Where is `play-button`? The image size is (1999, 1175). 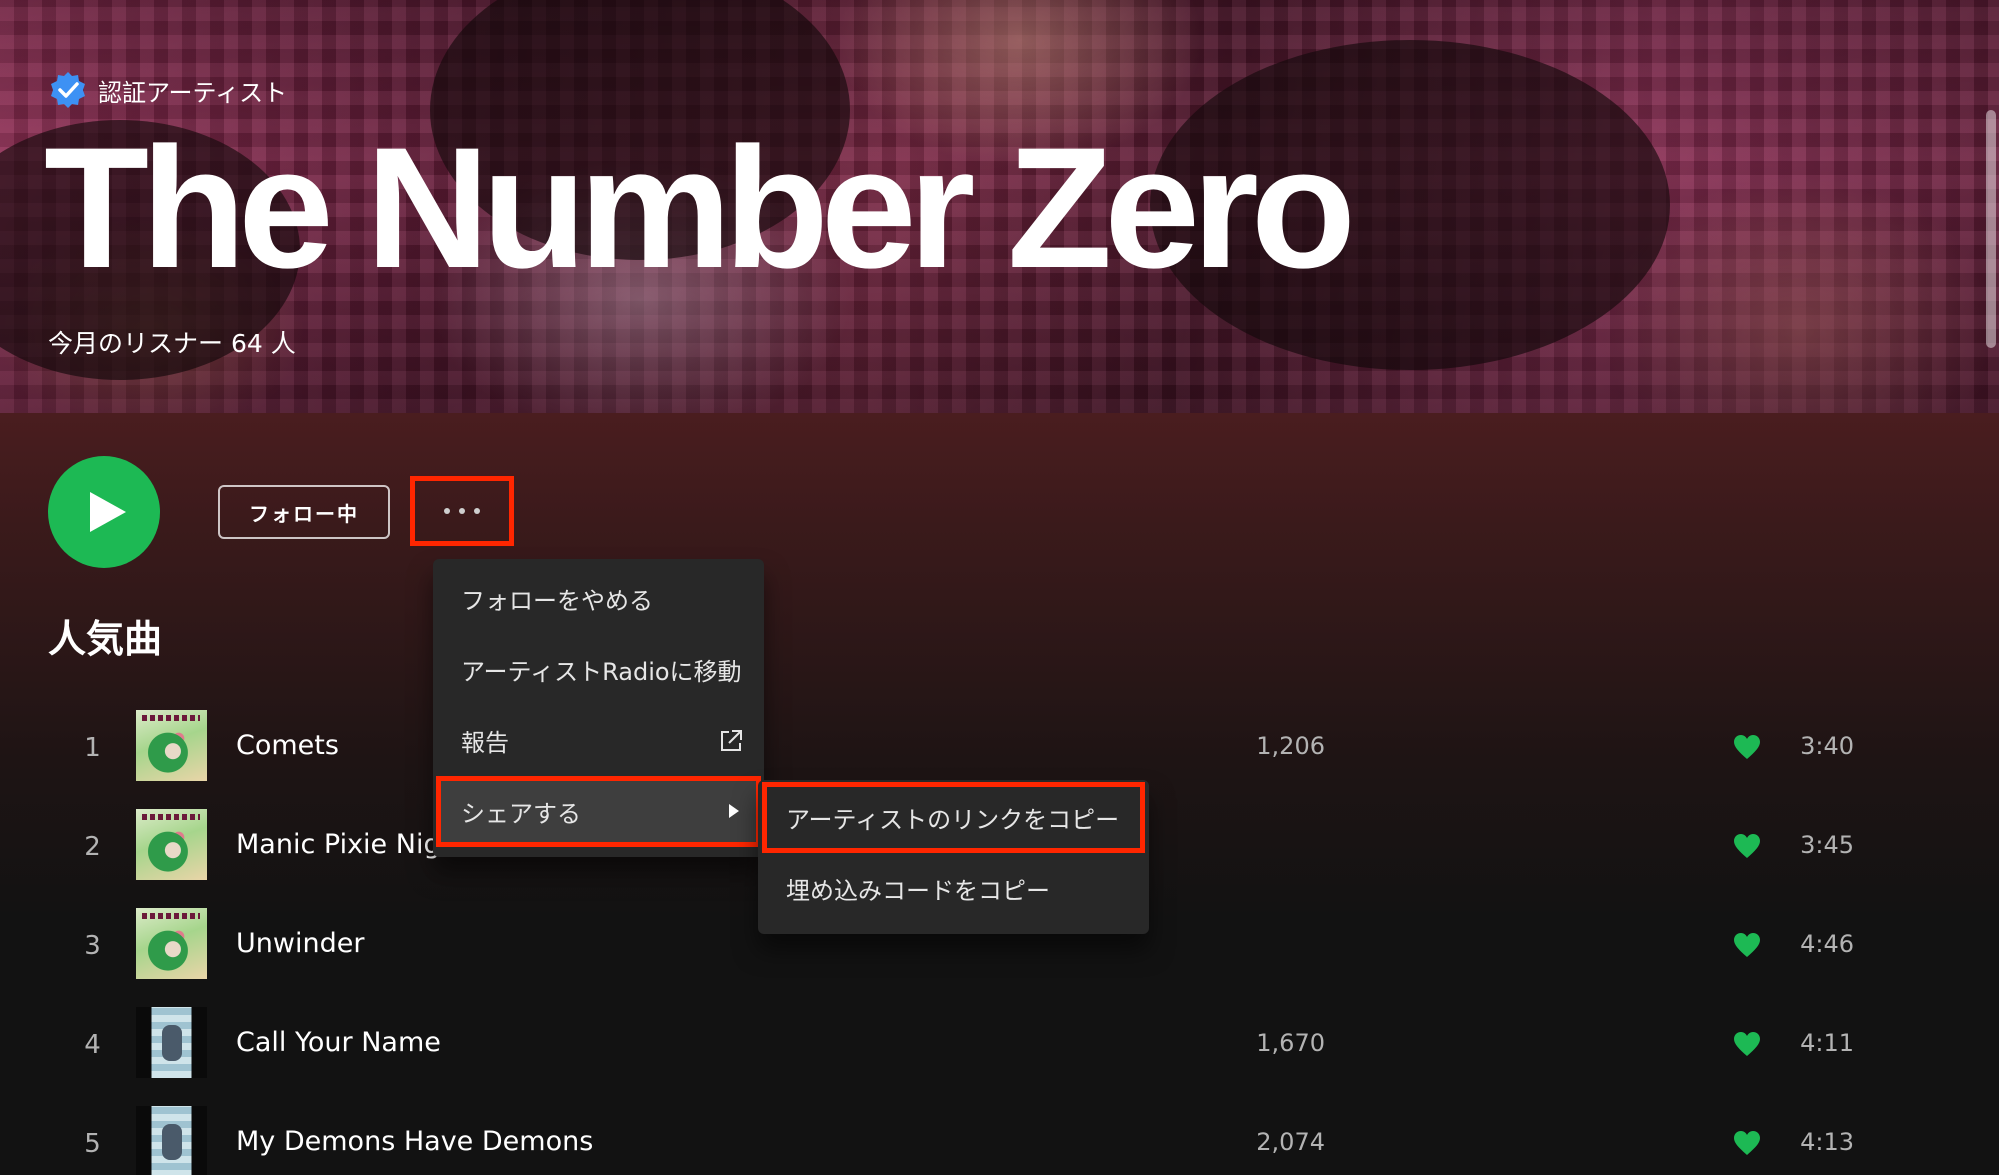
play-button is located at coordinates (104, 512).